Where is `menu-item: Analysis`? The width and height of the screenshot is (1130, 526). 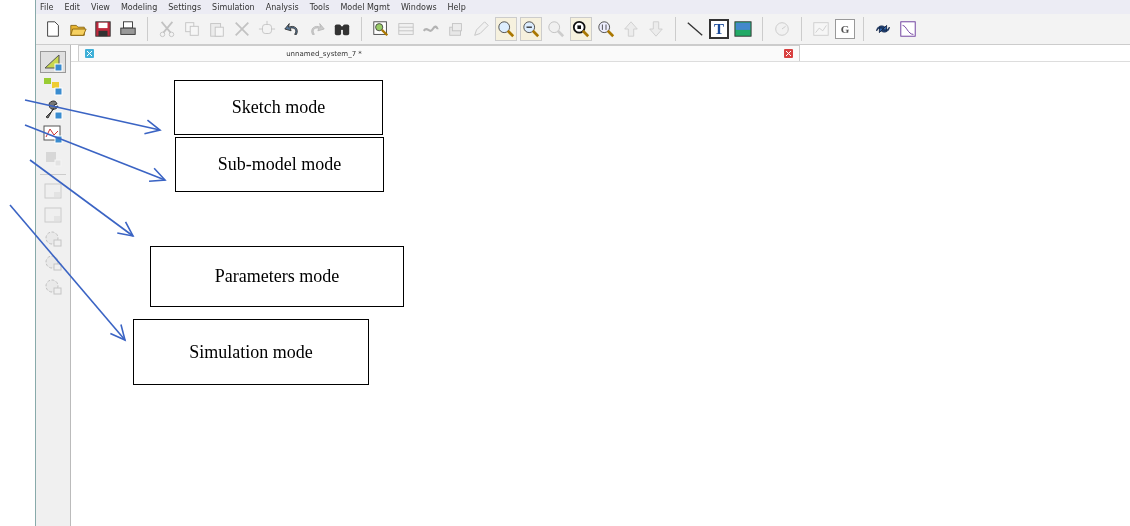 menu-item: Analysis is located at coordinates (282, 7).